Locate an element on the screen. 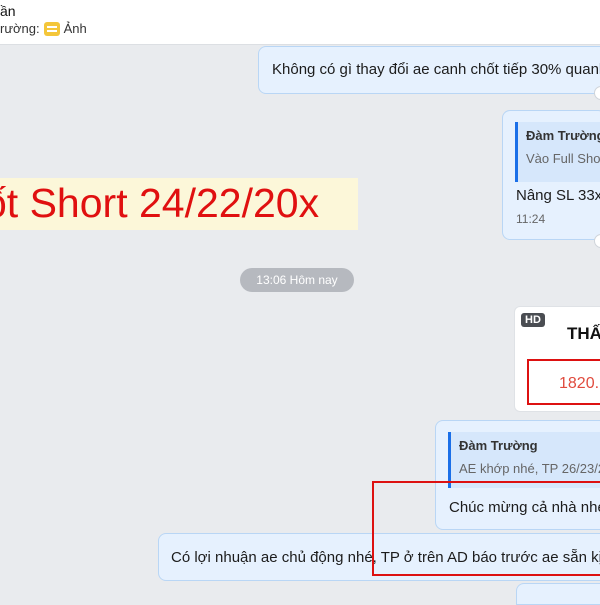 This screenshot has width=600, height=605. reply-snippet: AE khớp nhé, TP 26/23/2 is located at coordinates (529, 468).